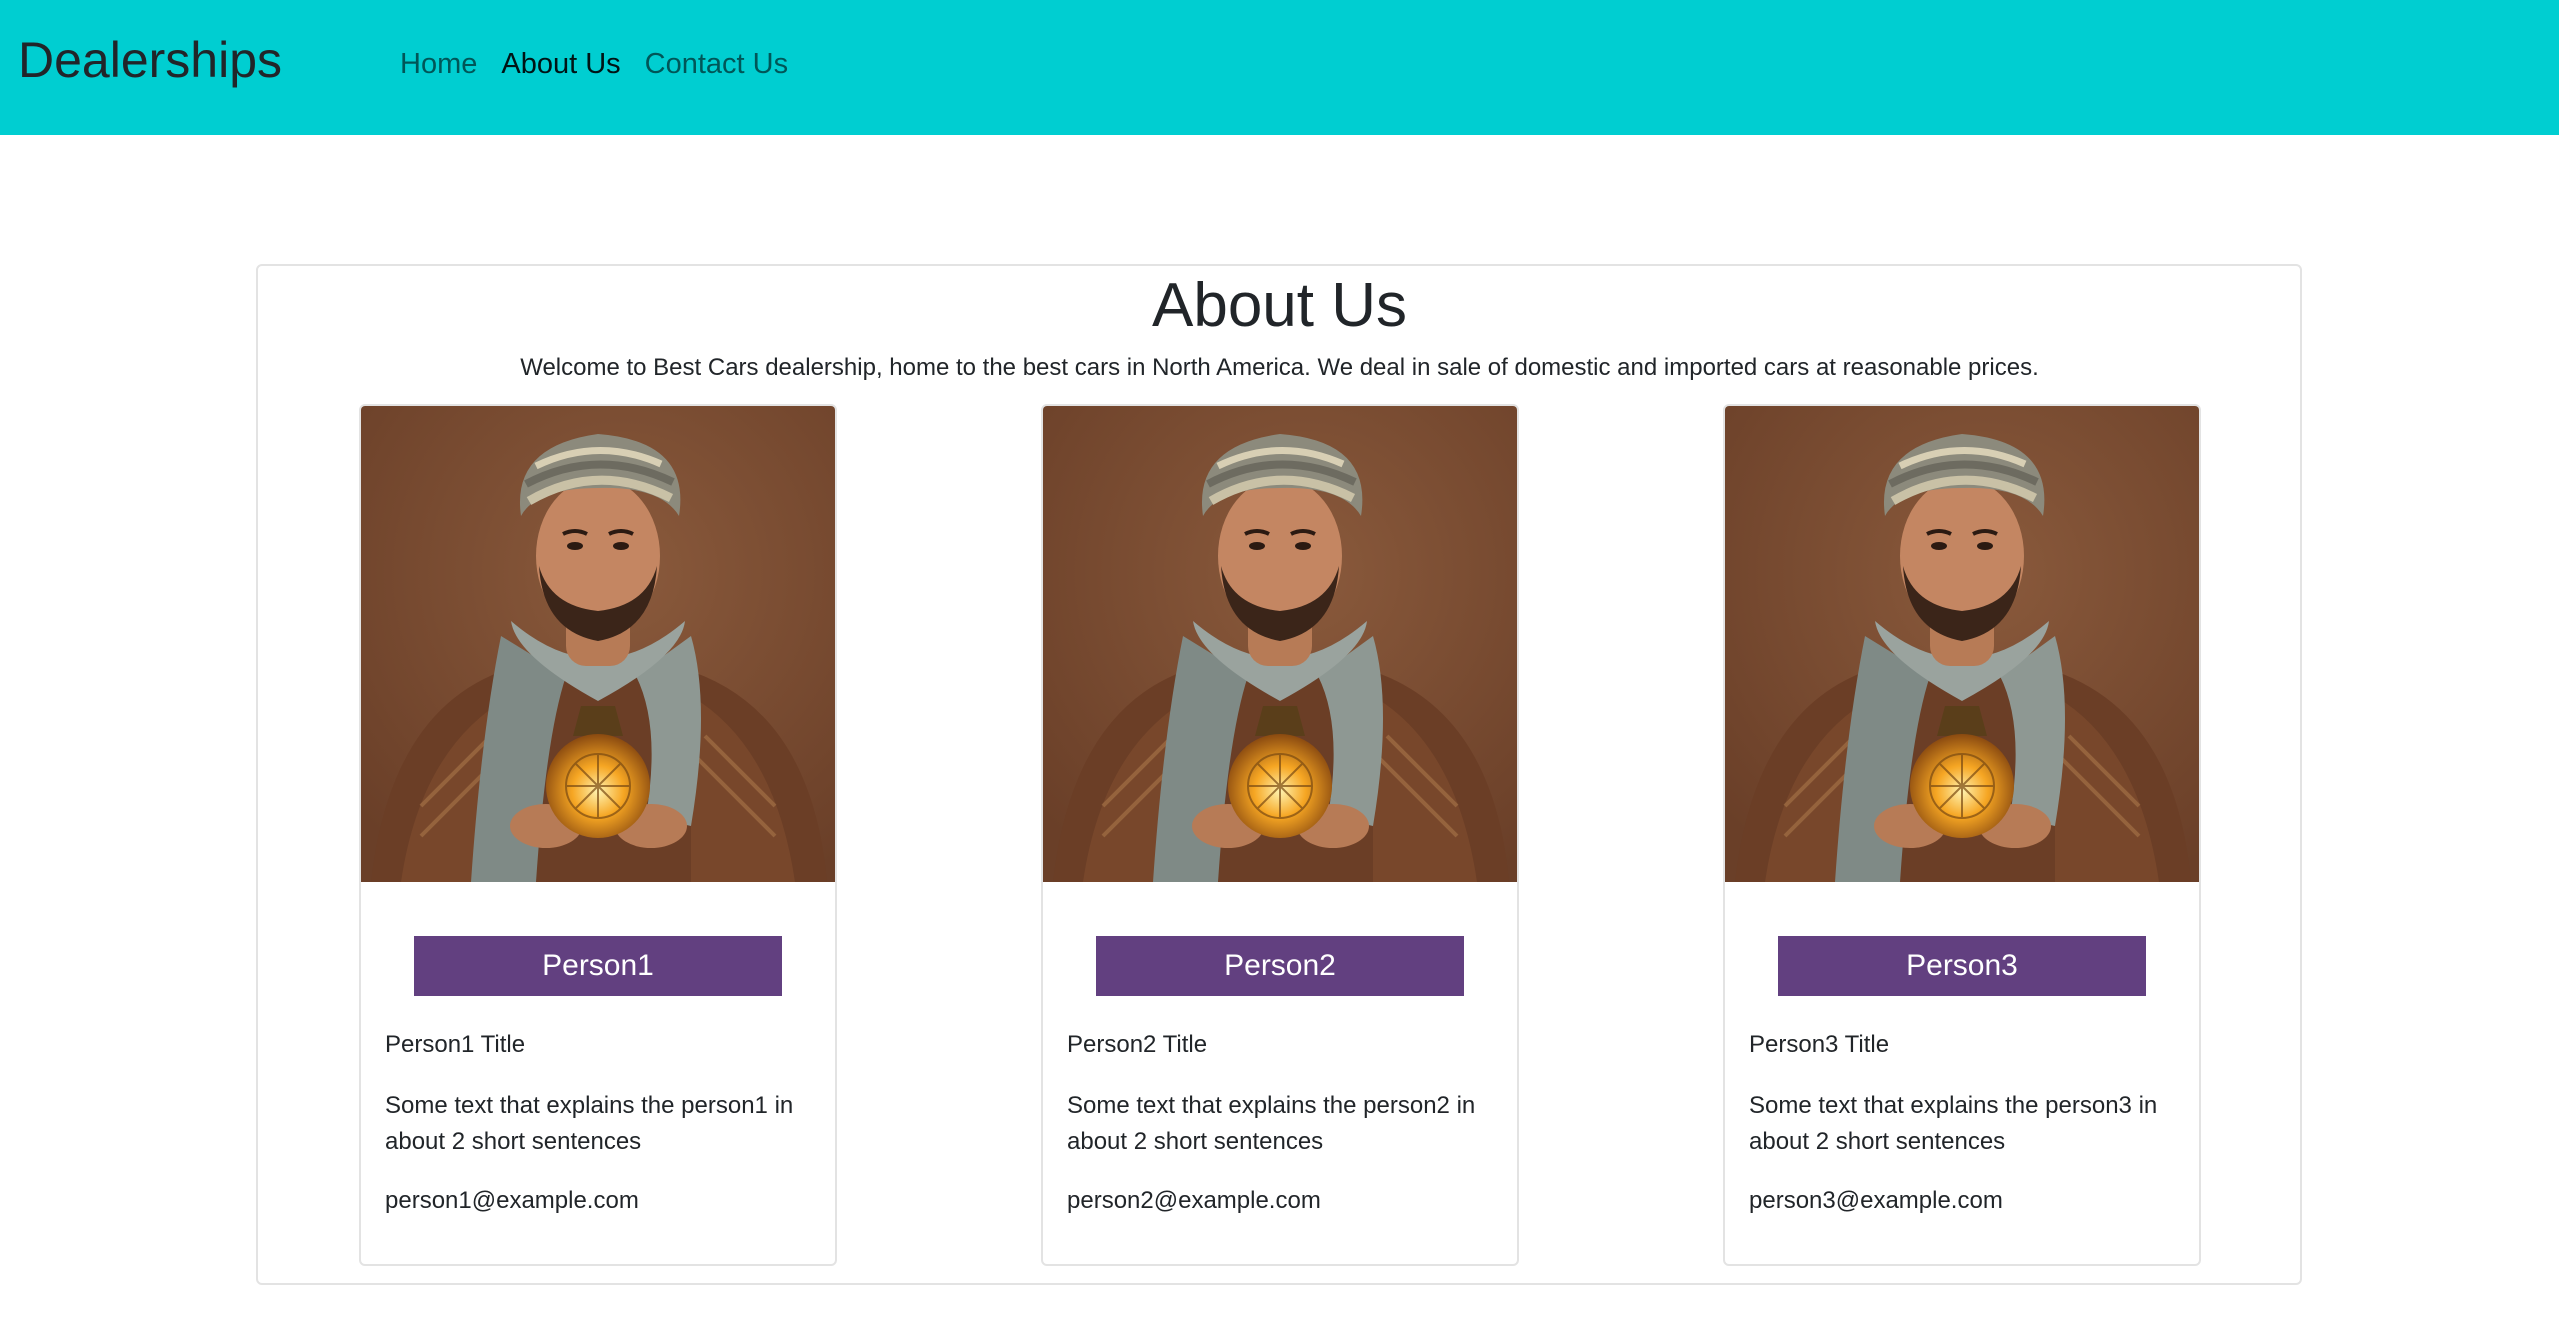  I want to click on person-email: person3@example.com, so click(1876, 1200).